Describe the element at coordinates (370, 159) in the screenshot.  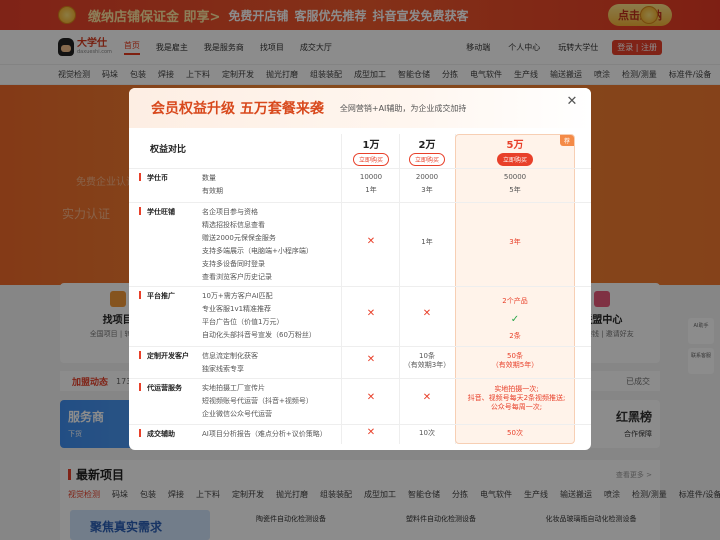
I see `buy-button-1w: 立即购买` at that location.